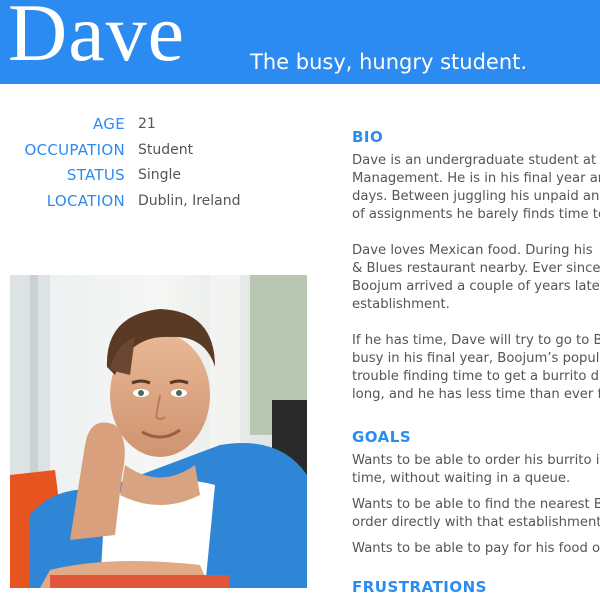 The width and height of the screenshot is (600, 602). Describe the element at coordinates (160, 175) in the screenshot. I see `fact-value: Single` at that location.